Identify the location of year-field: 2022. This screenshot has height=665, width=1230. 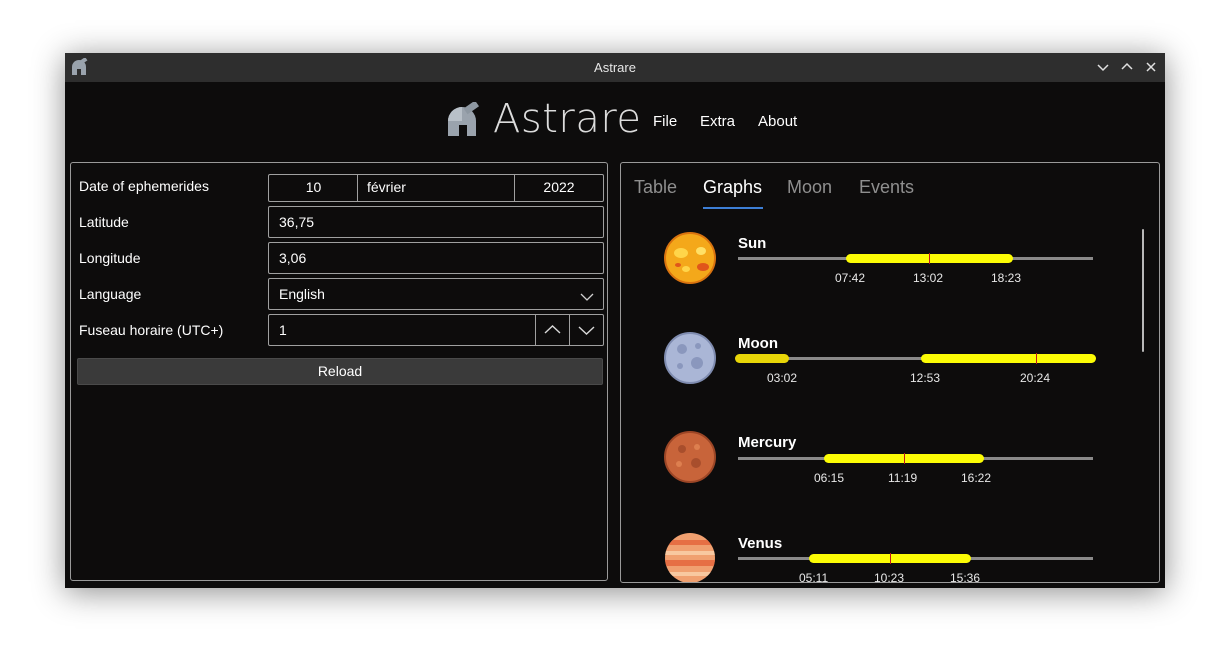
(559, 188).